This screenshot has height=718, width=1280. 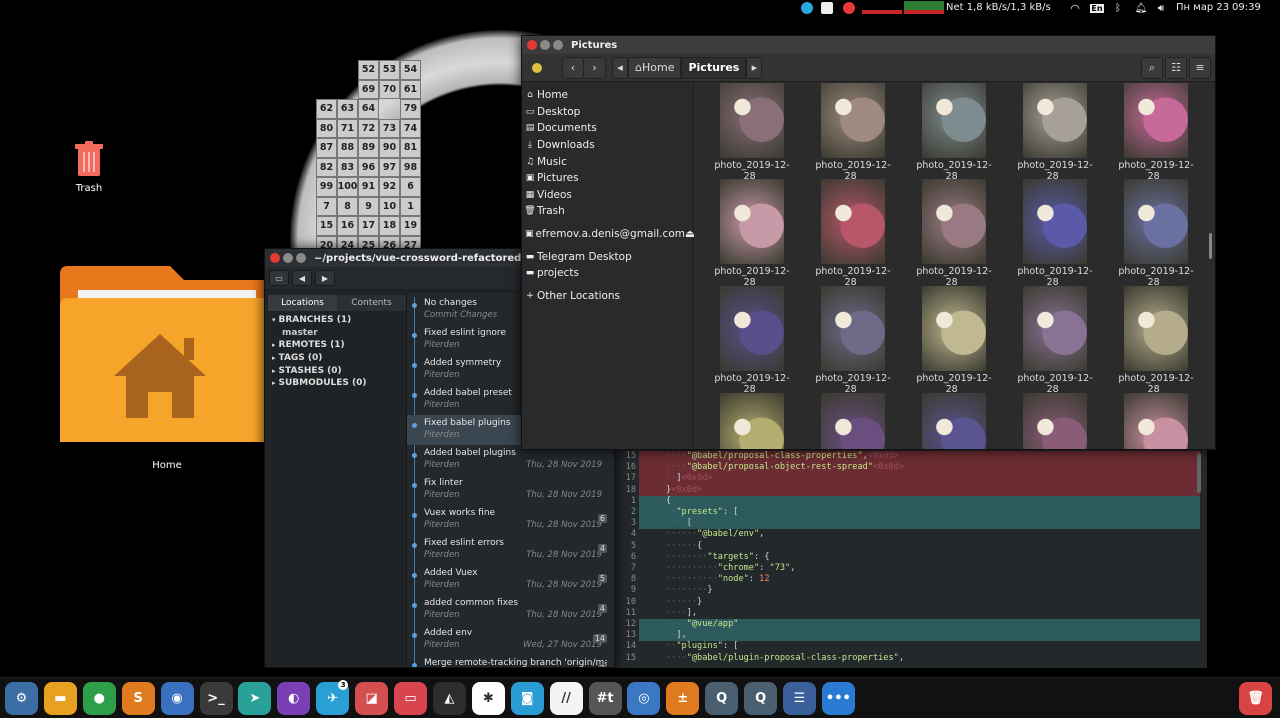 I want to click on date-label: Пн мар 23, so click(x=1202, y=7).